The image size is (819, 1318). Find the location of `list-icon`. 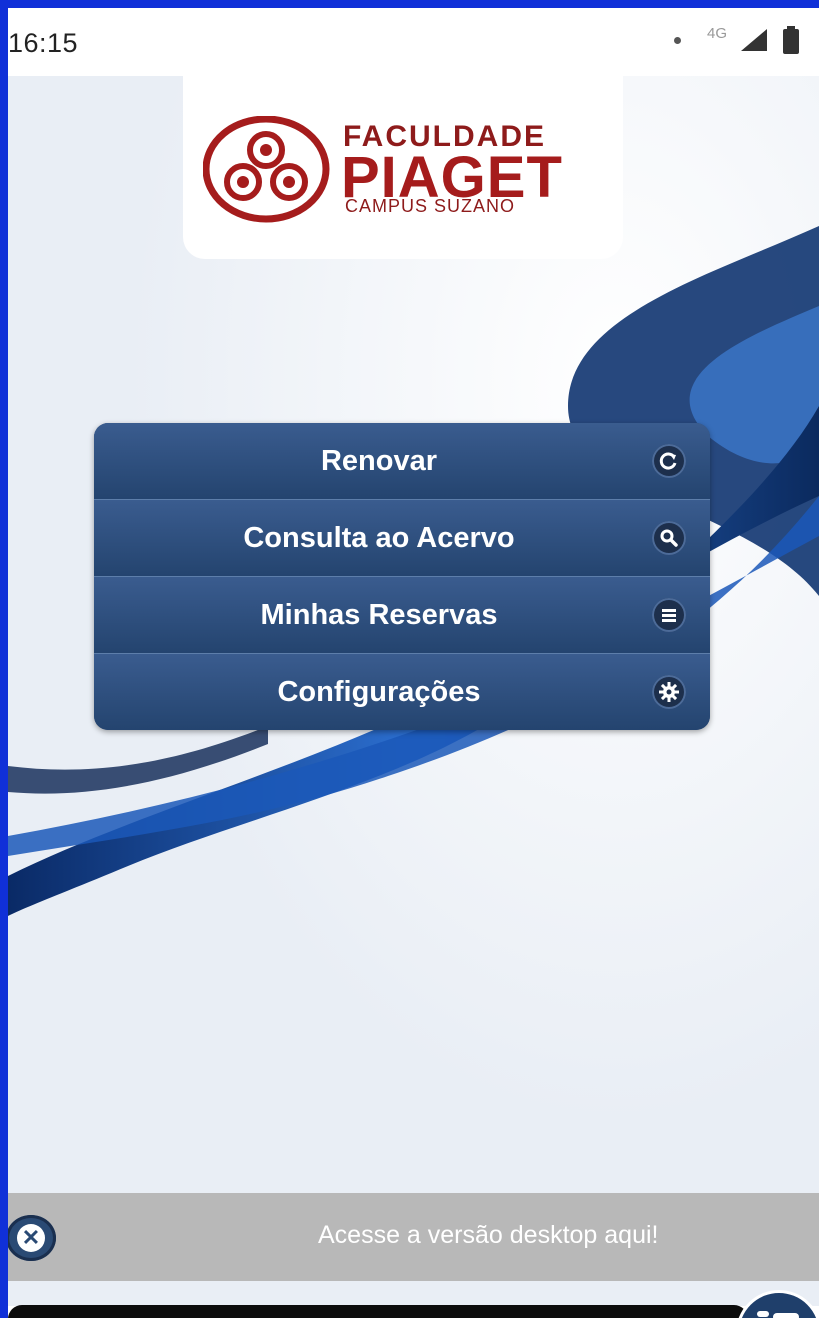

list-icon is located at coordinates (669, 615).